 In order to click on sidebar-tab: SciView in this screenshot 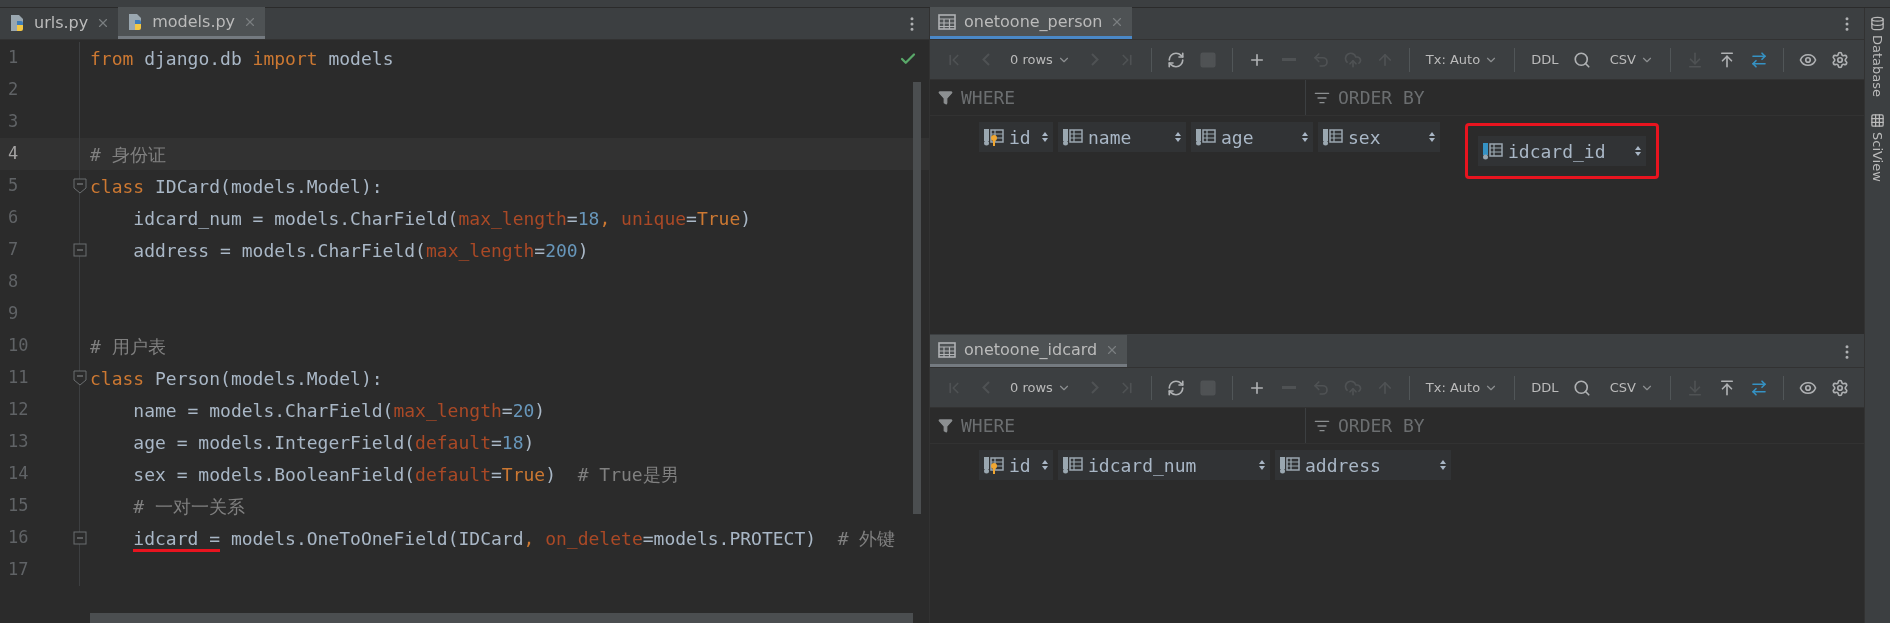, I will do `click(1877, 147)`.